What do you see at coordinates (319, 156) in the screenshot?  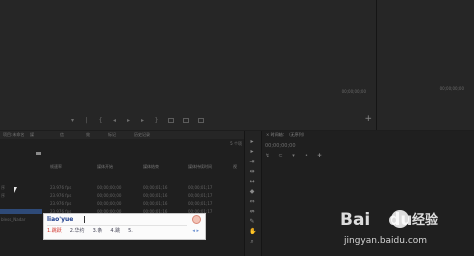 I see `wrench-icon: ✚` at bounding box center [319, 156].